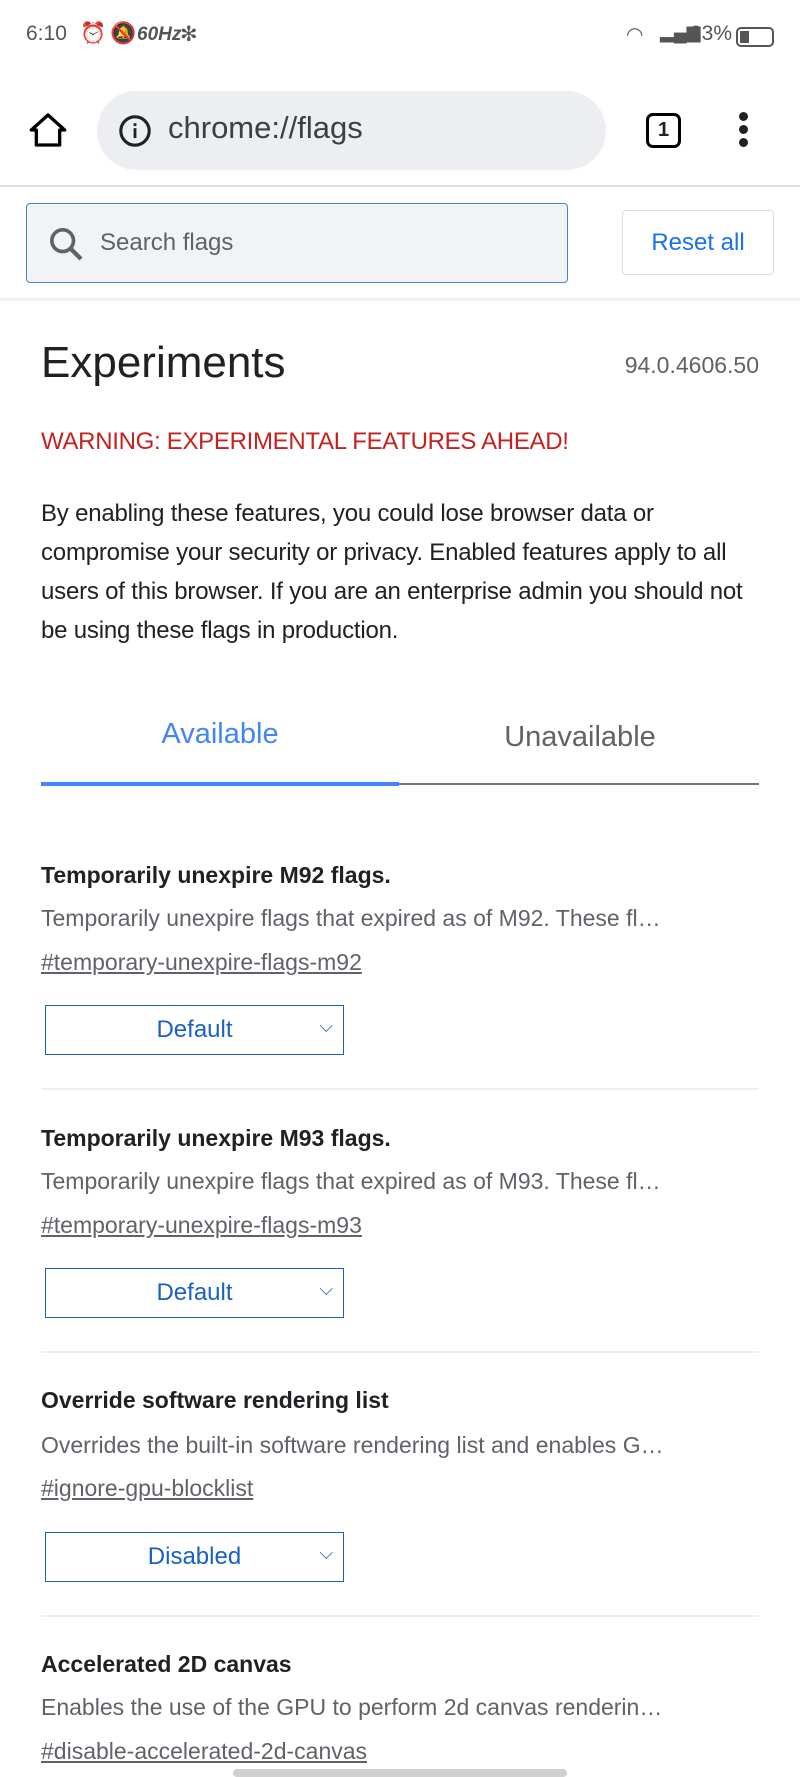 This screenshot has width=800, height=1777. What do you see at coordinates (216, 875) in the screenshot?
I see `flag-title: Temporarily unexpire M92 flags.` at bounding box center [216, 875].